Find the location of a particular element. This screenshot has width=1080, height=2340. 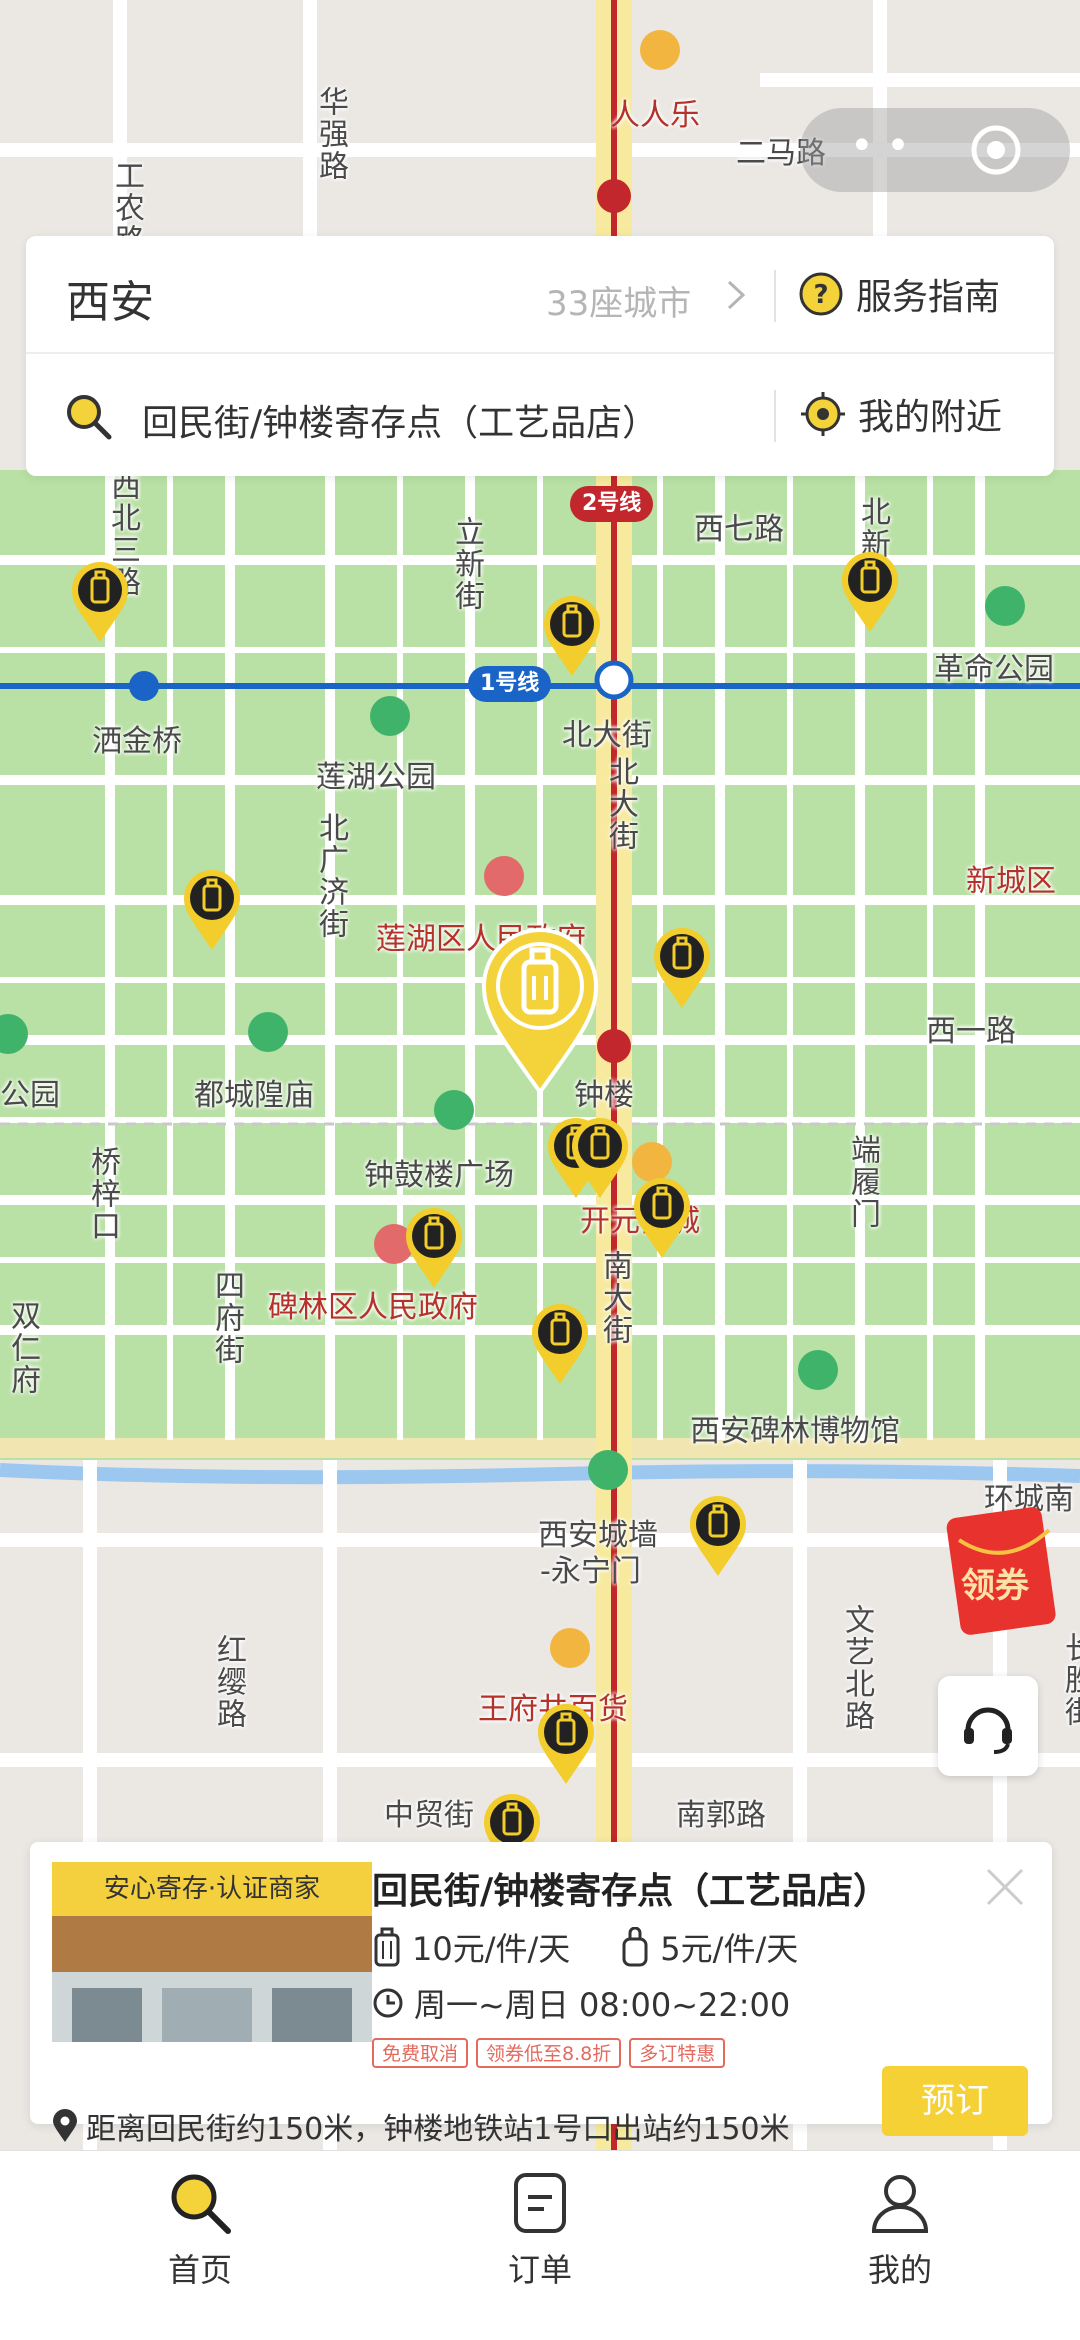

map-label-qiaozikou: 桥梓口 is located at coordinates (102, 1194).